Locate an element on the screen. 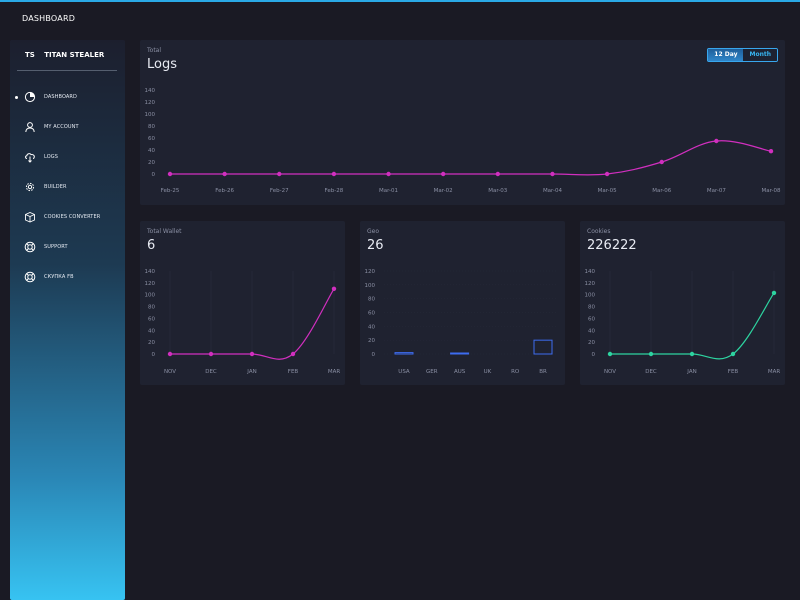  x-tick-label: RO is located at coordinates (515, 372).